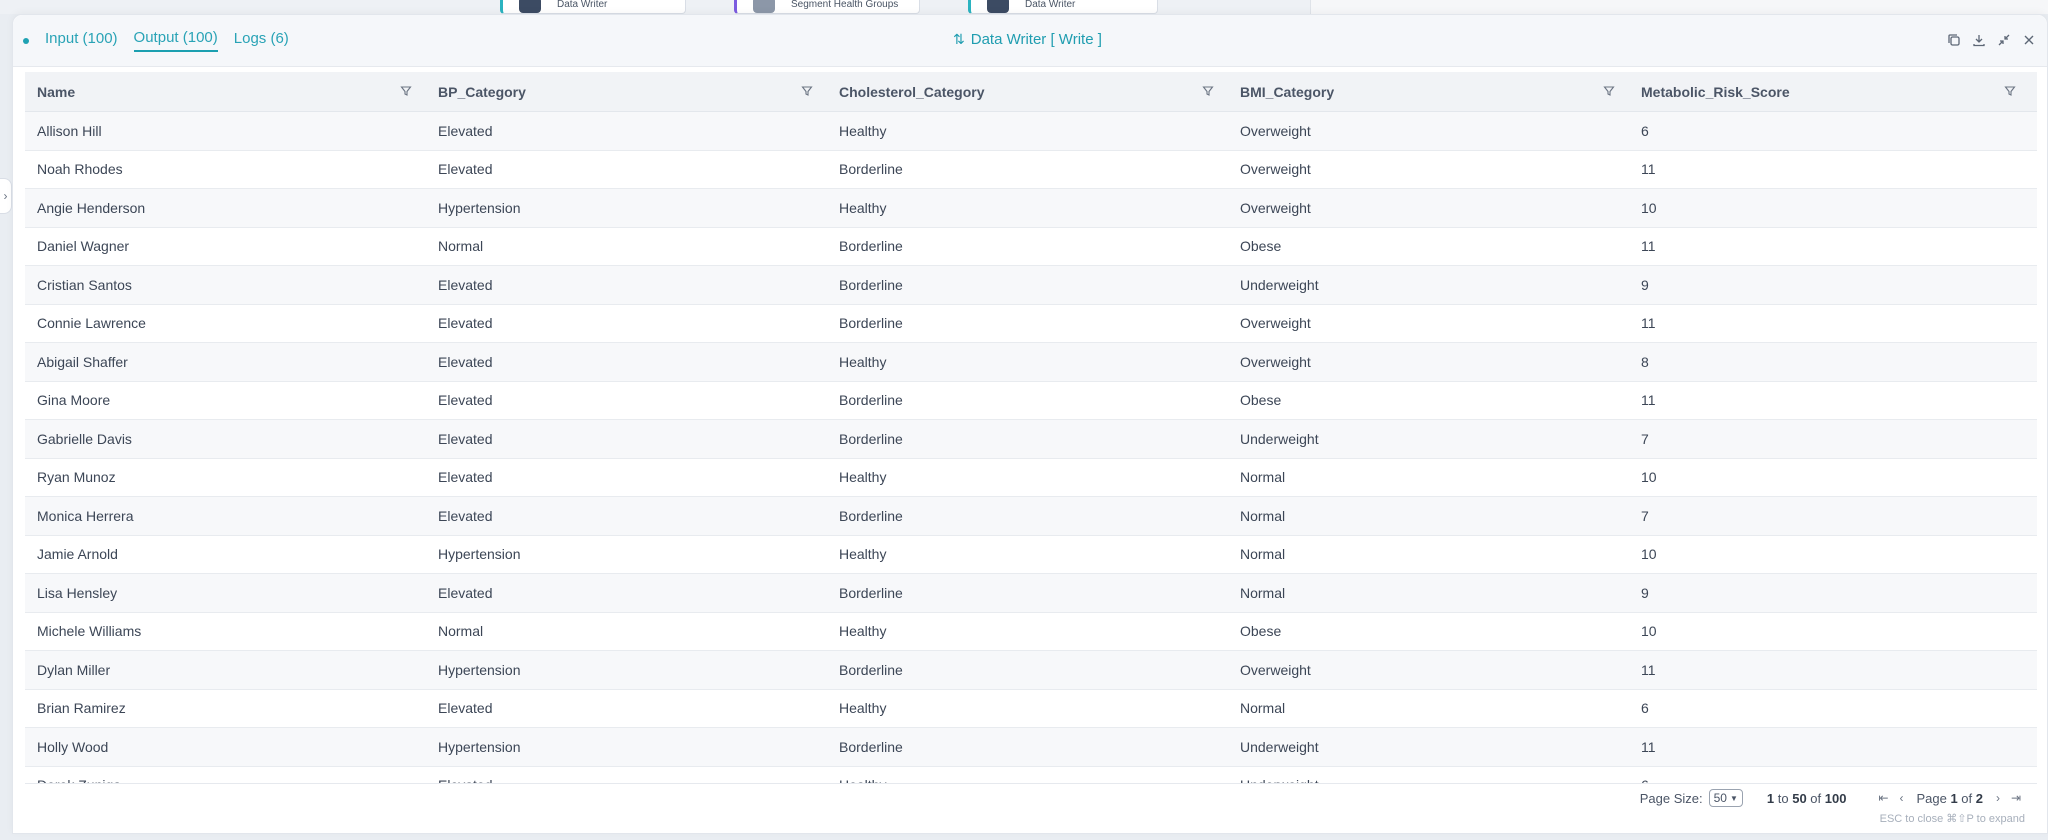  Describe the element at coordinates (81, 708) in the screenshot. I see `table-cell: Brian Ramirez` at that location.